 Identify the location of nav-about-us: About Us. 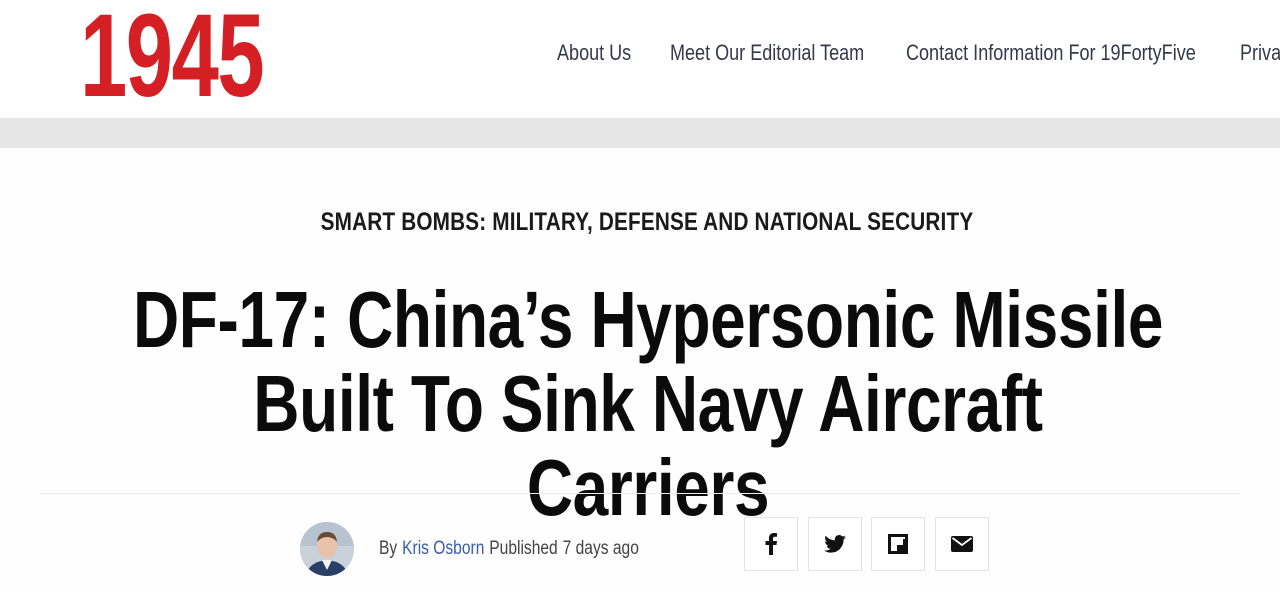
(594, 53).